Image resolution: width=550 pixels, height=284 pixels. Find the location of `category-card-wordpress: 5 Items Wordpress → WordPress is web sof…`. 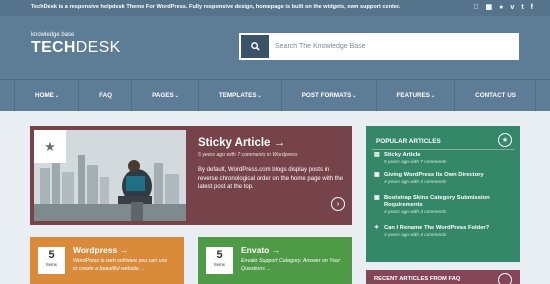

category-card-wordpress: 5 Items Wordpress → WordPress is web sof… is located at coordinates (107, 260).